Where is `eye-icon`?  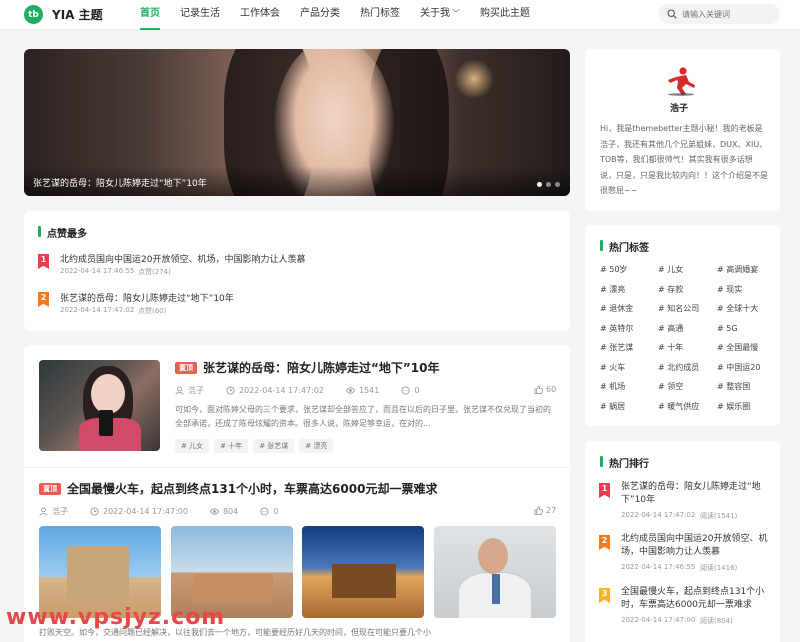 eye-icon is located at coordinates (350, 390).